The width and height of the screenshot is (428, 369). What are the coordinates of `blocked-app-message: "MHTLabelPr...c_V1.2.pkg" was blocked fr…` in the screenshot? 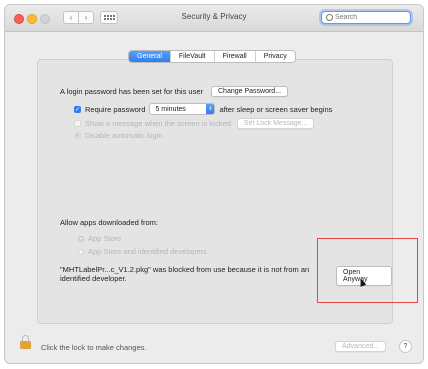 It's located at (185, 274).